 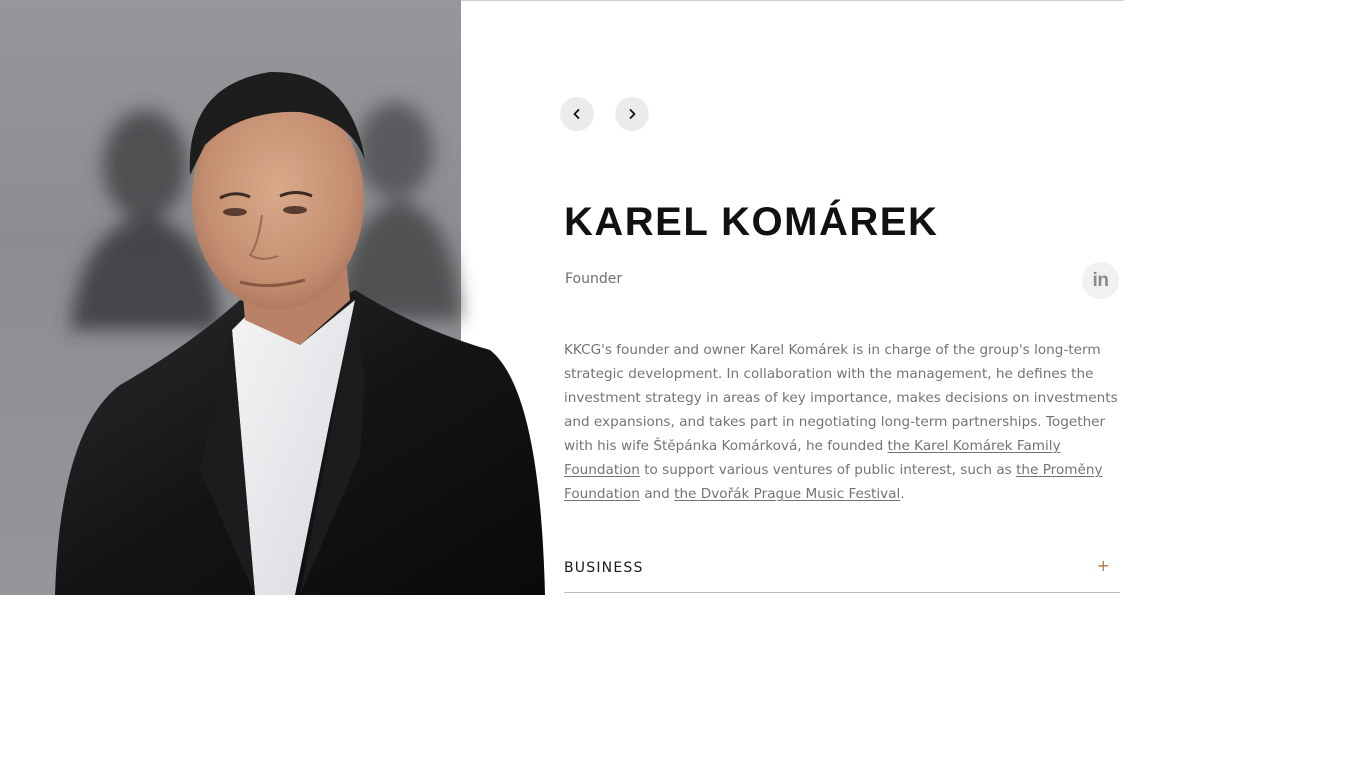 I want to click on chevron-left-icon, so click(x=576, y=114).